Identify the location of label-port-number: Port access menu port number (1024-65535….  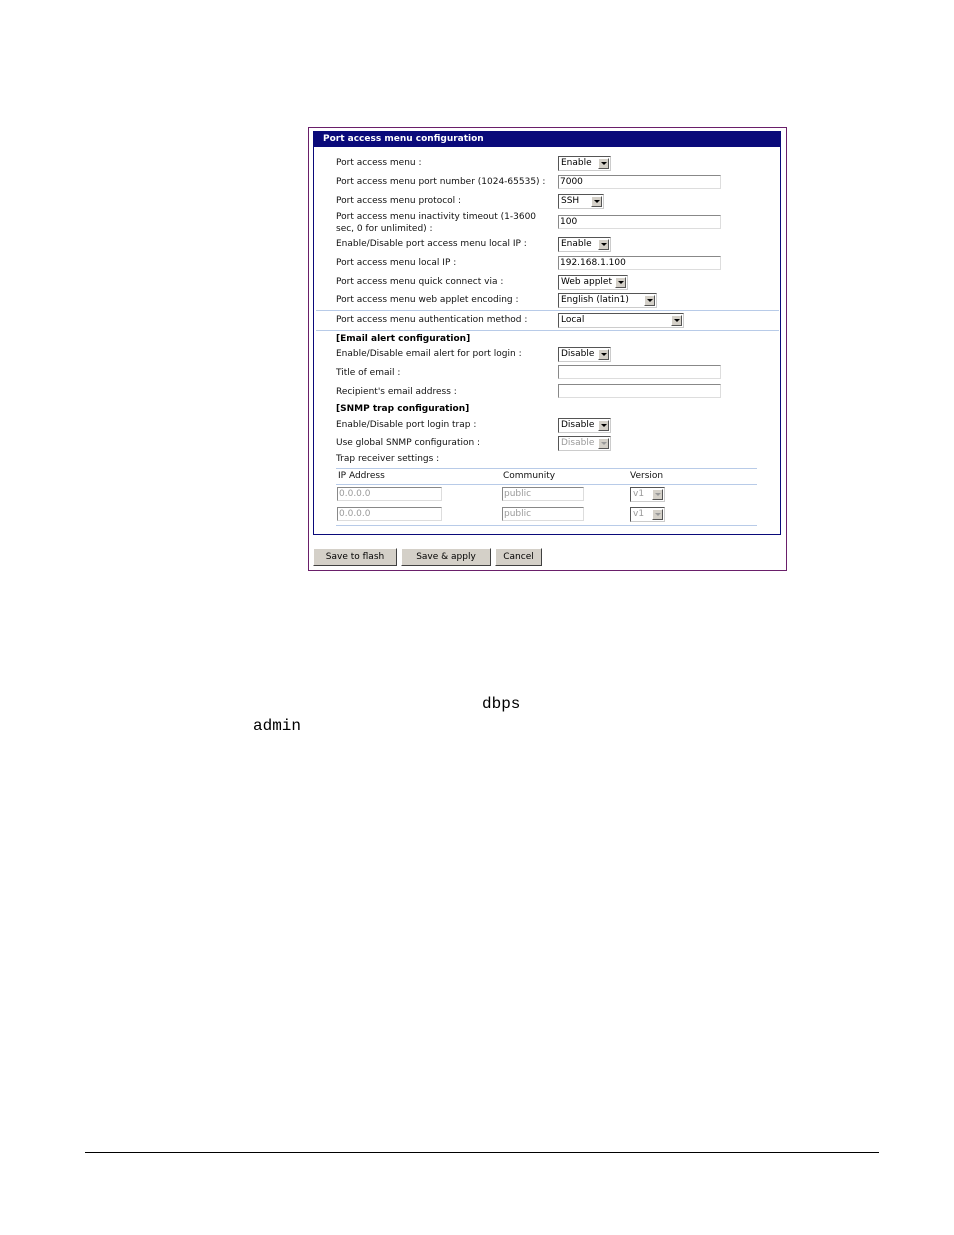
(441, 182).